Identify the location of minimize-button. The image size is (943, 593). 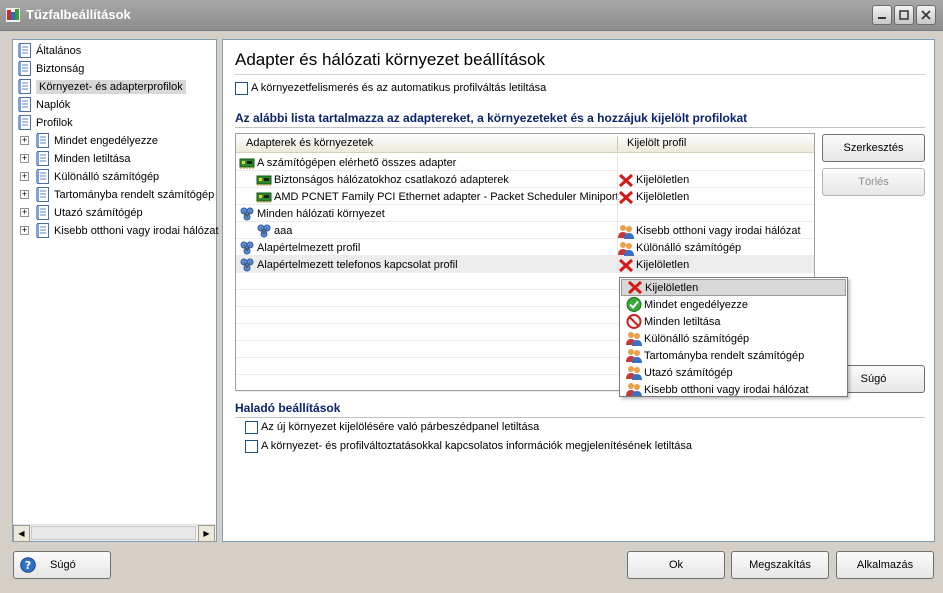
(882, 15).